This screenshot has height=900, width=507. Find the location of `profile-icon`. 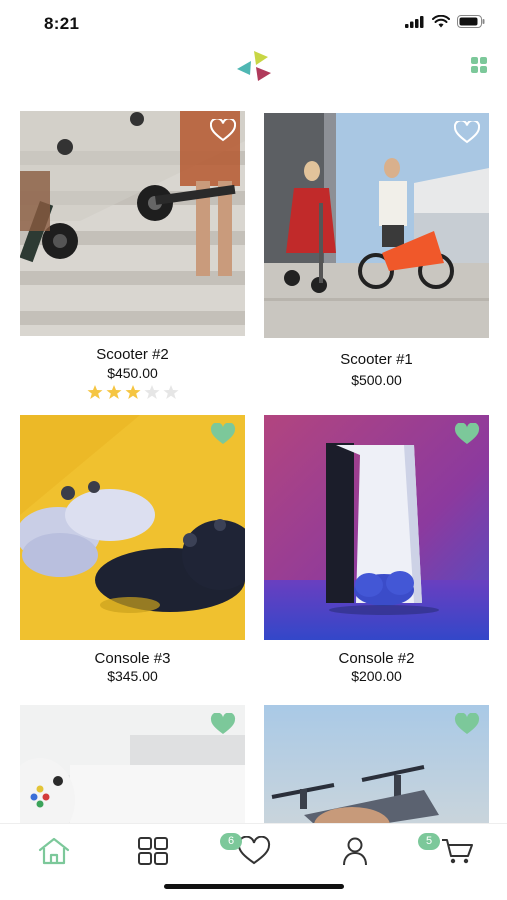

profile-icon is located at coordinates (355, 851).